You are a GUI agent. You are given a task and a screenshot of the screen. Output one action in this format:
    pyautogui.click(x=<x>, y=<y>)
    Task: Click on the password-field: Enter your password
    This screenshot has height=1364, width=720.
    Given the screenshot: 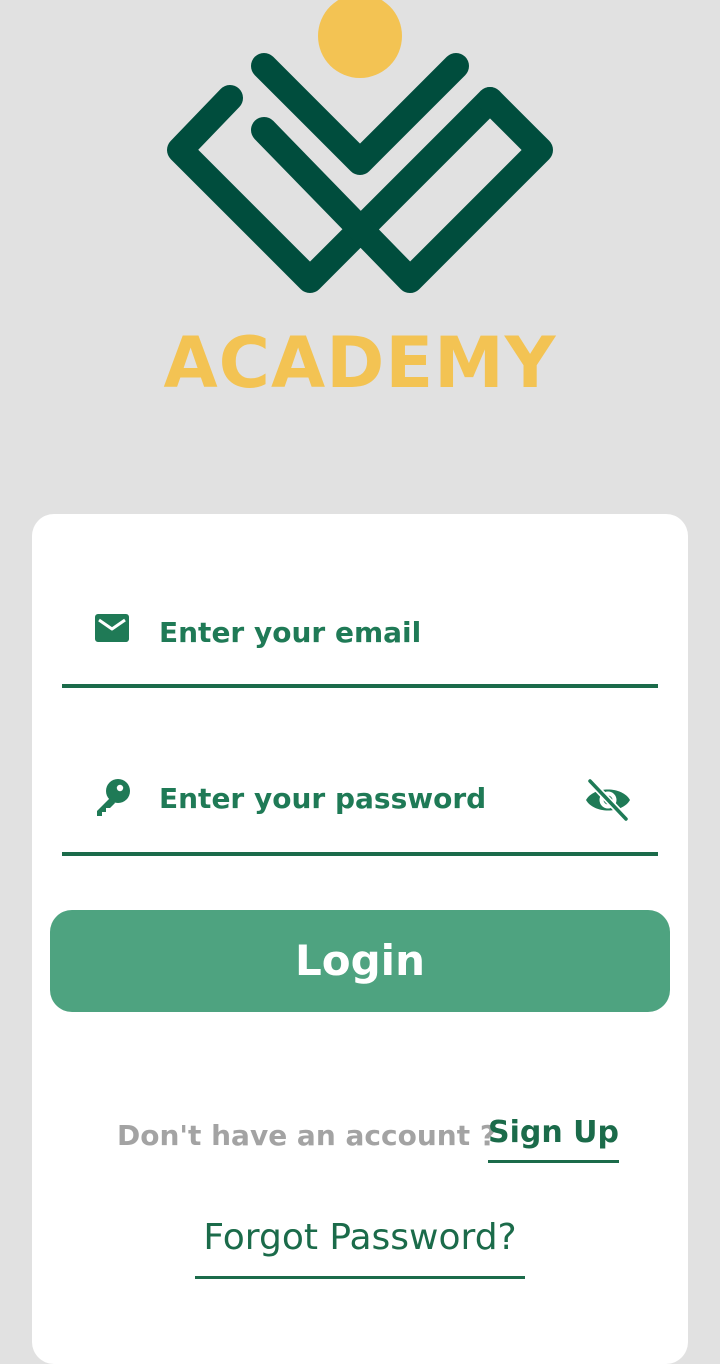 What is the action you would take?
    pyautogui.click(x=360, y=809)
    